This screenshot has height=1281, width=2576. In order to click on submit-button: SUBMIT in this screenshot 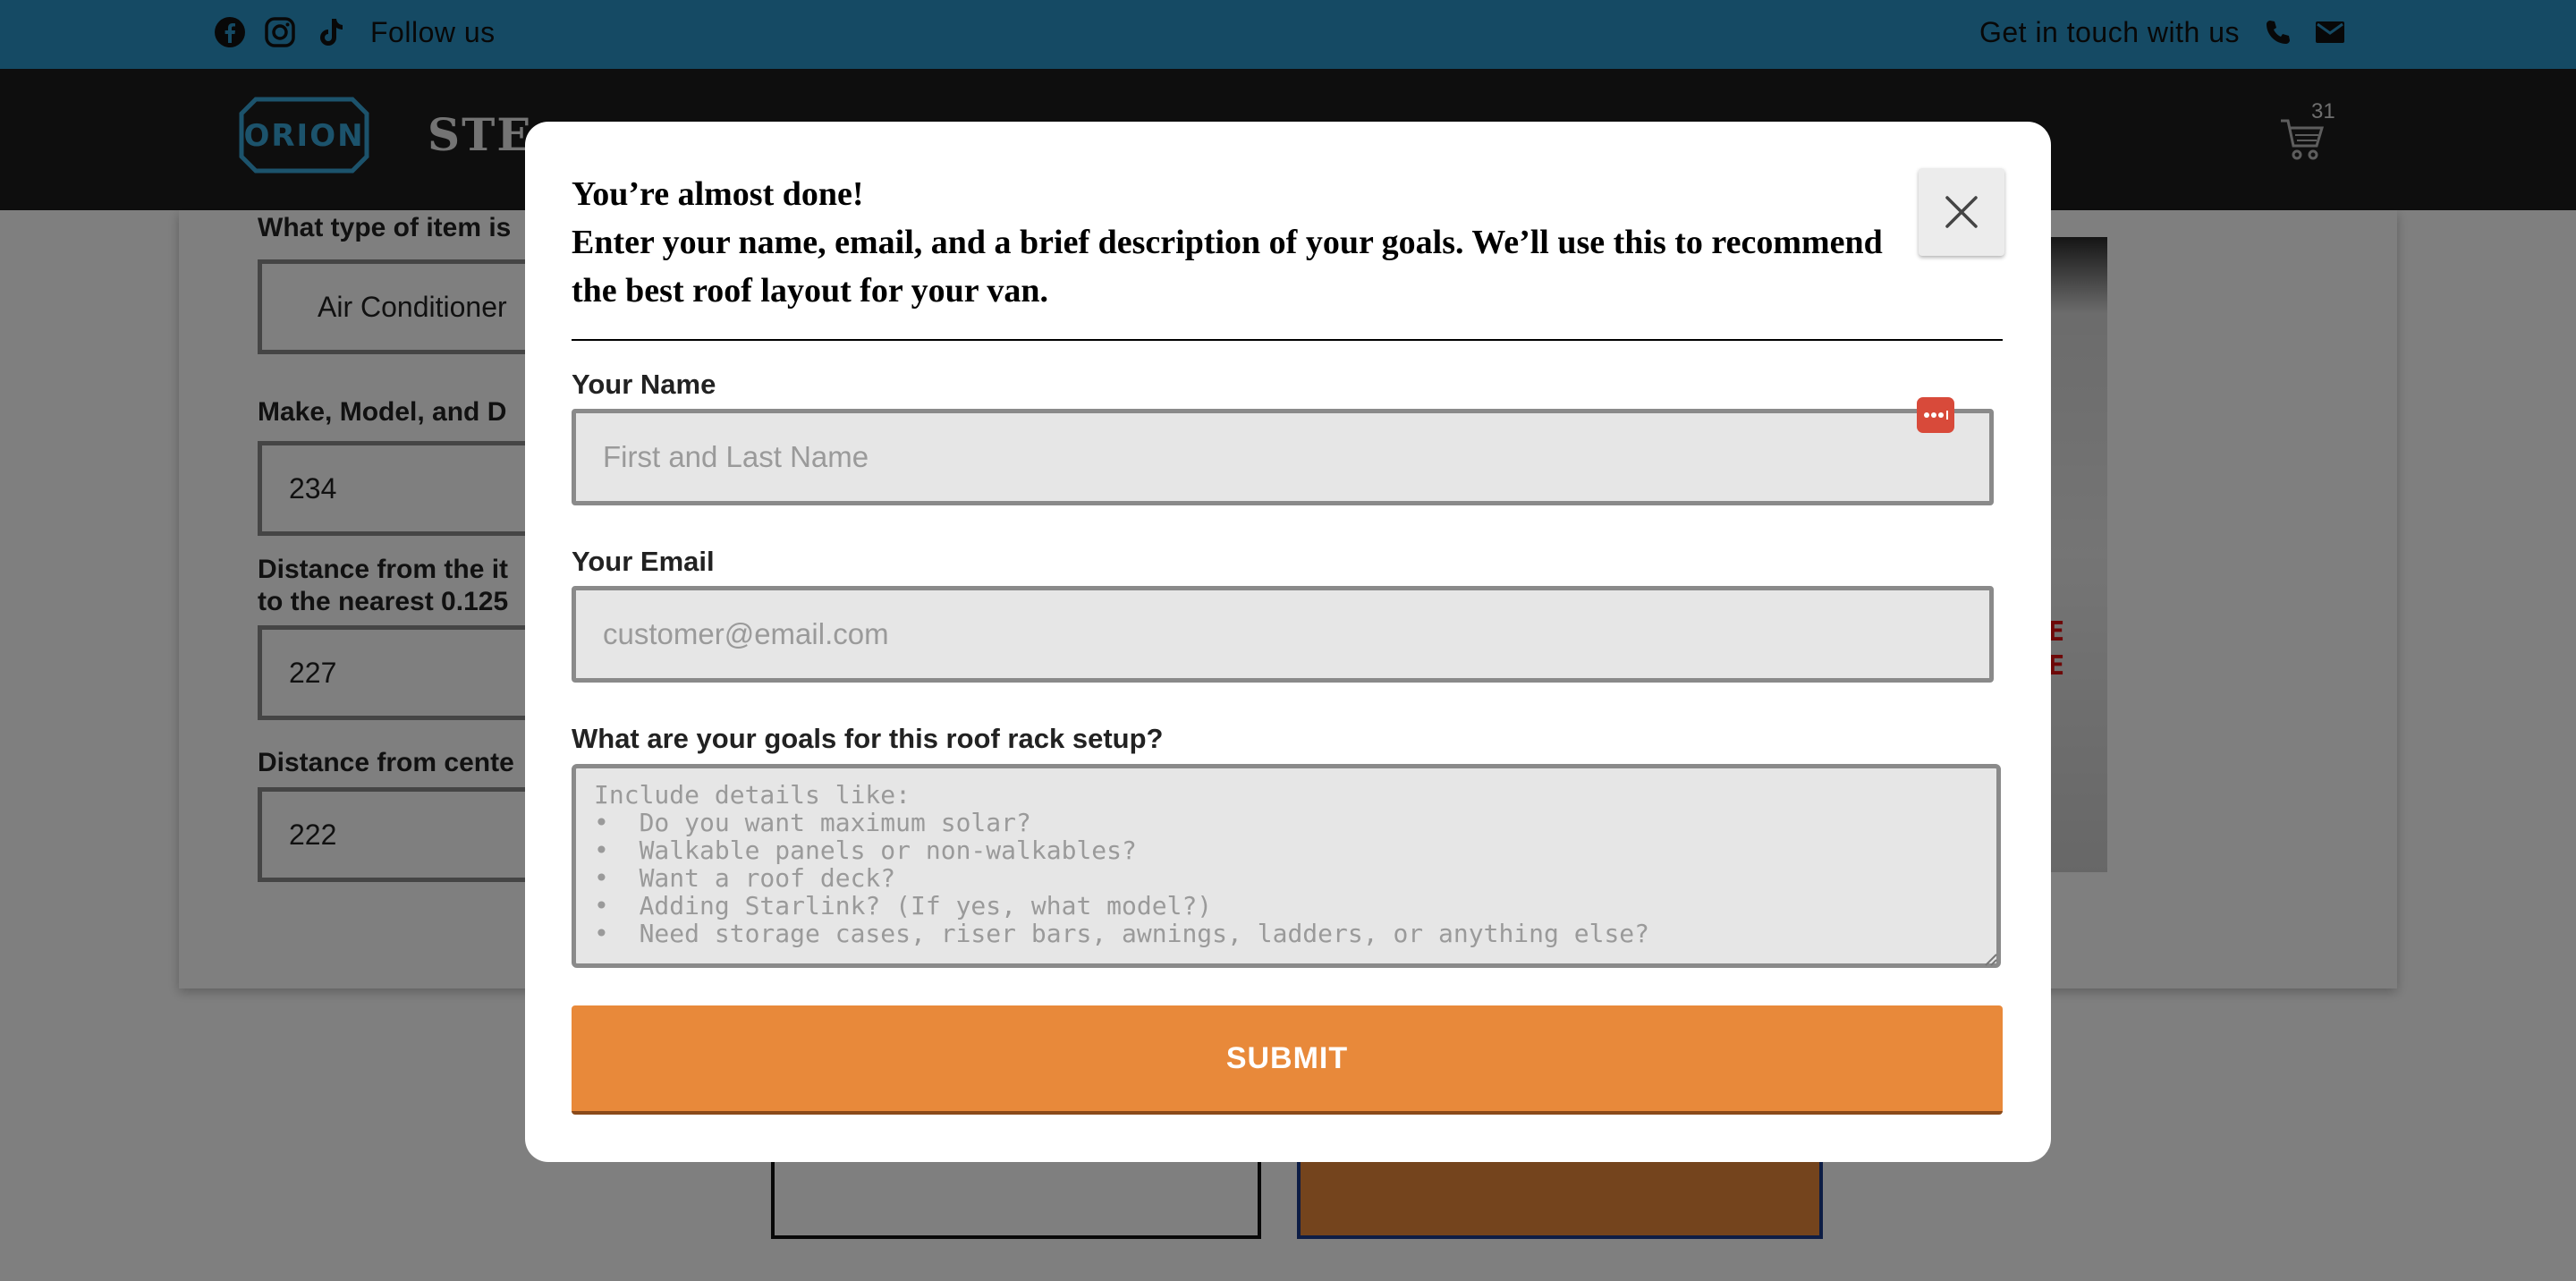, I will do `click(1287, 1060)`.